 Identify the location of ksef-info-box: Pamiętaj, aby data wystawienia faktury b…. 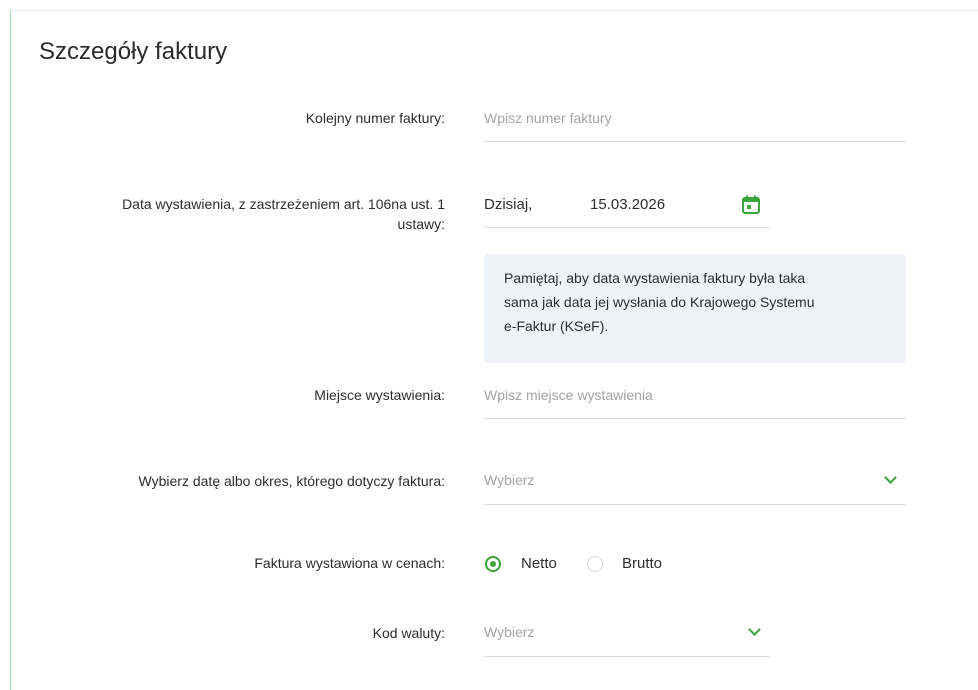
(695, 308).